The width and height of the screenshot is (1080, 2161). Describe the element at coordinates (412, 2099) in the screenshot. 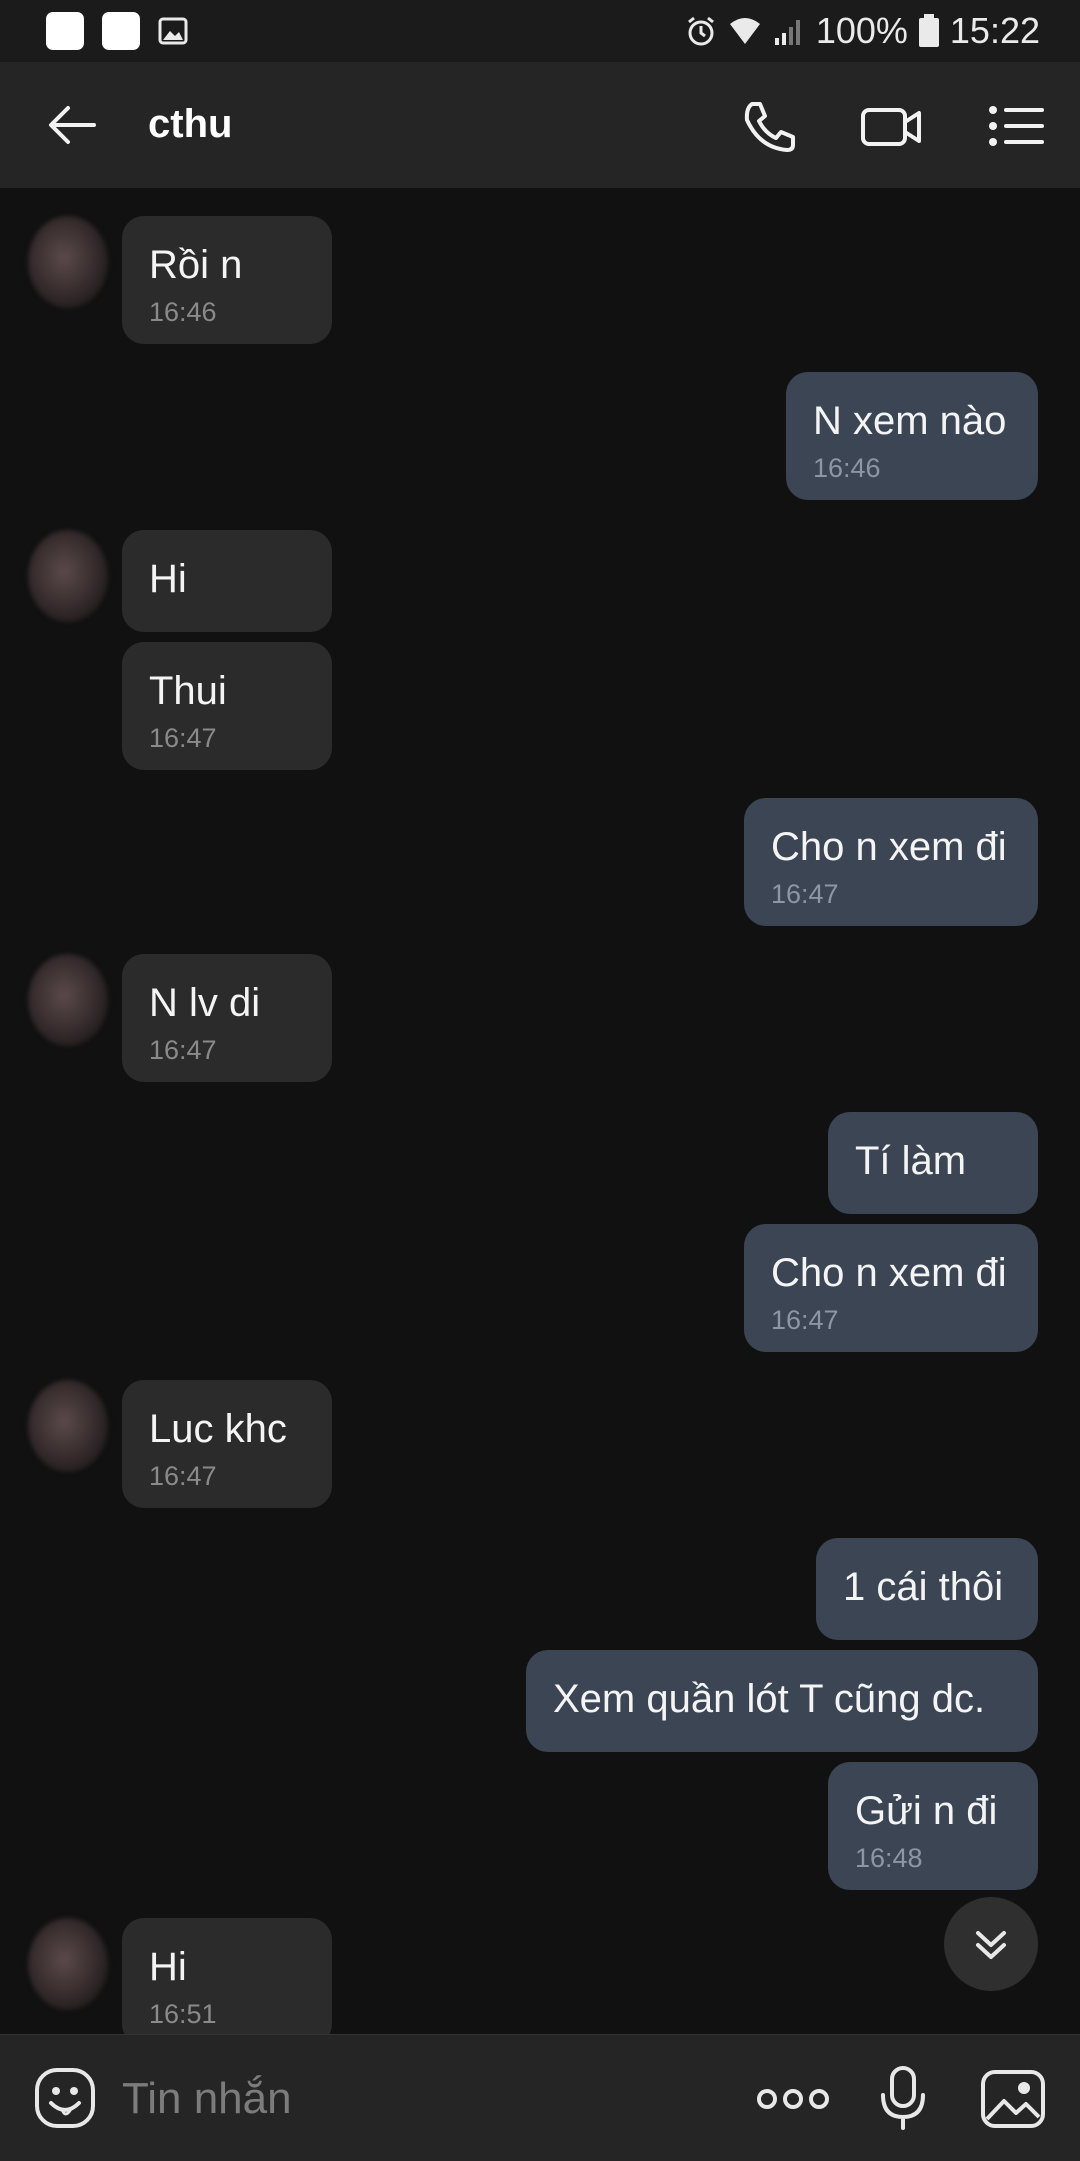

I see `message-input` at that location.